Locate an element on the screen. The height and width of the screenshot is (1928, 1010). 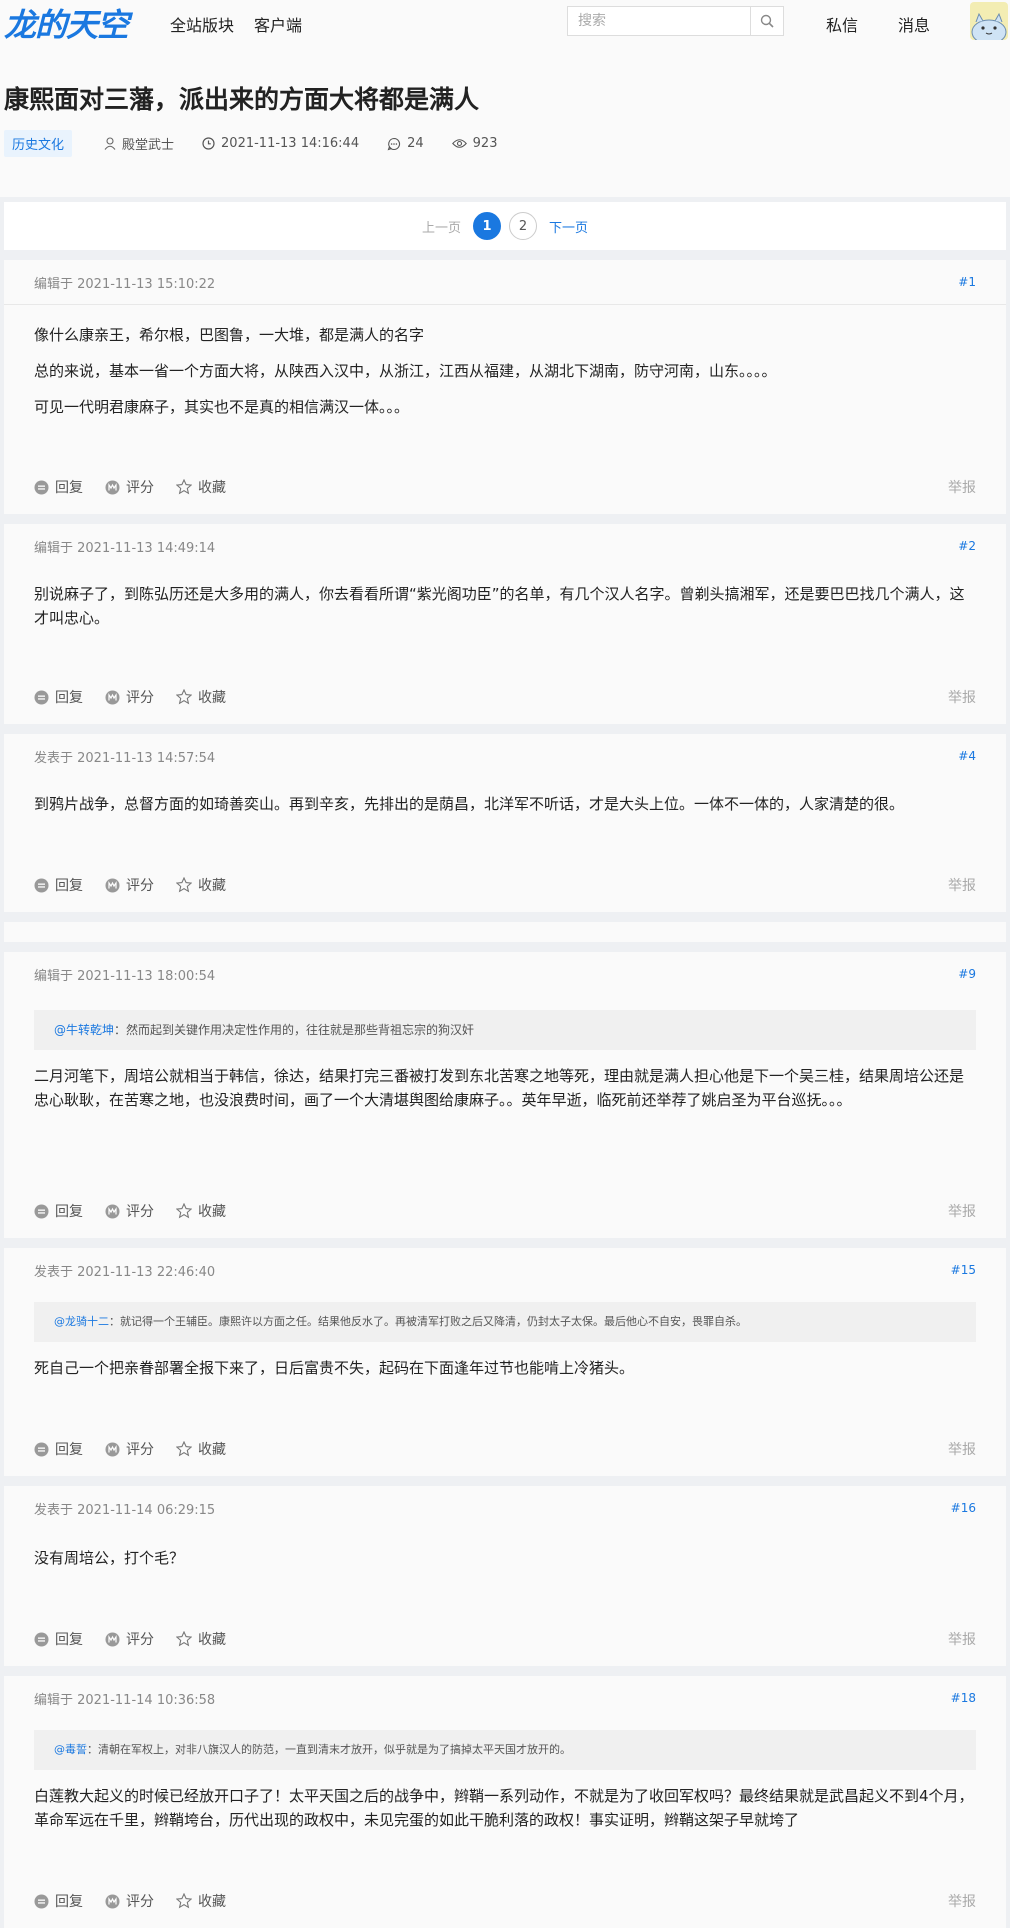
comment-icon is located at coordinates (394, 143).